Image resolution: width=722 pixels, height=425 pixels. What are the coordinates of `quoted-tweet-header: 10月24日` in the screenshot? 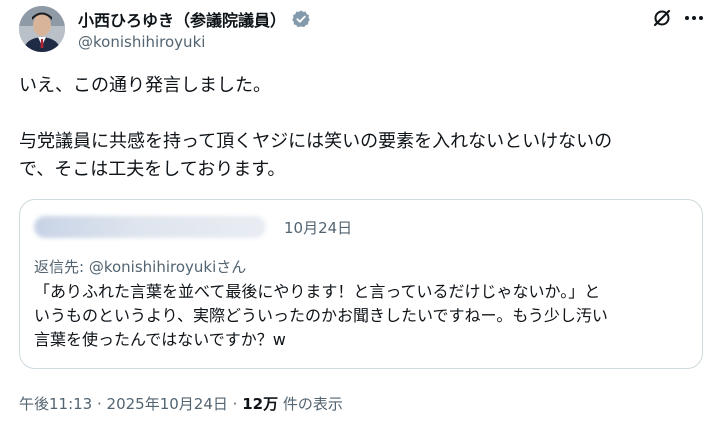 It's located at (193, 227).